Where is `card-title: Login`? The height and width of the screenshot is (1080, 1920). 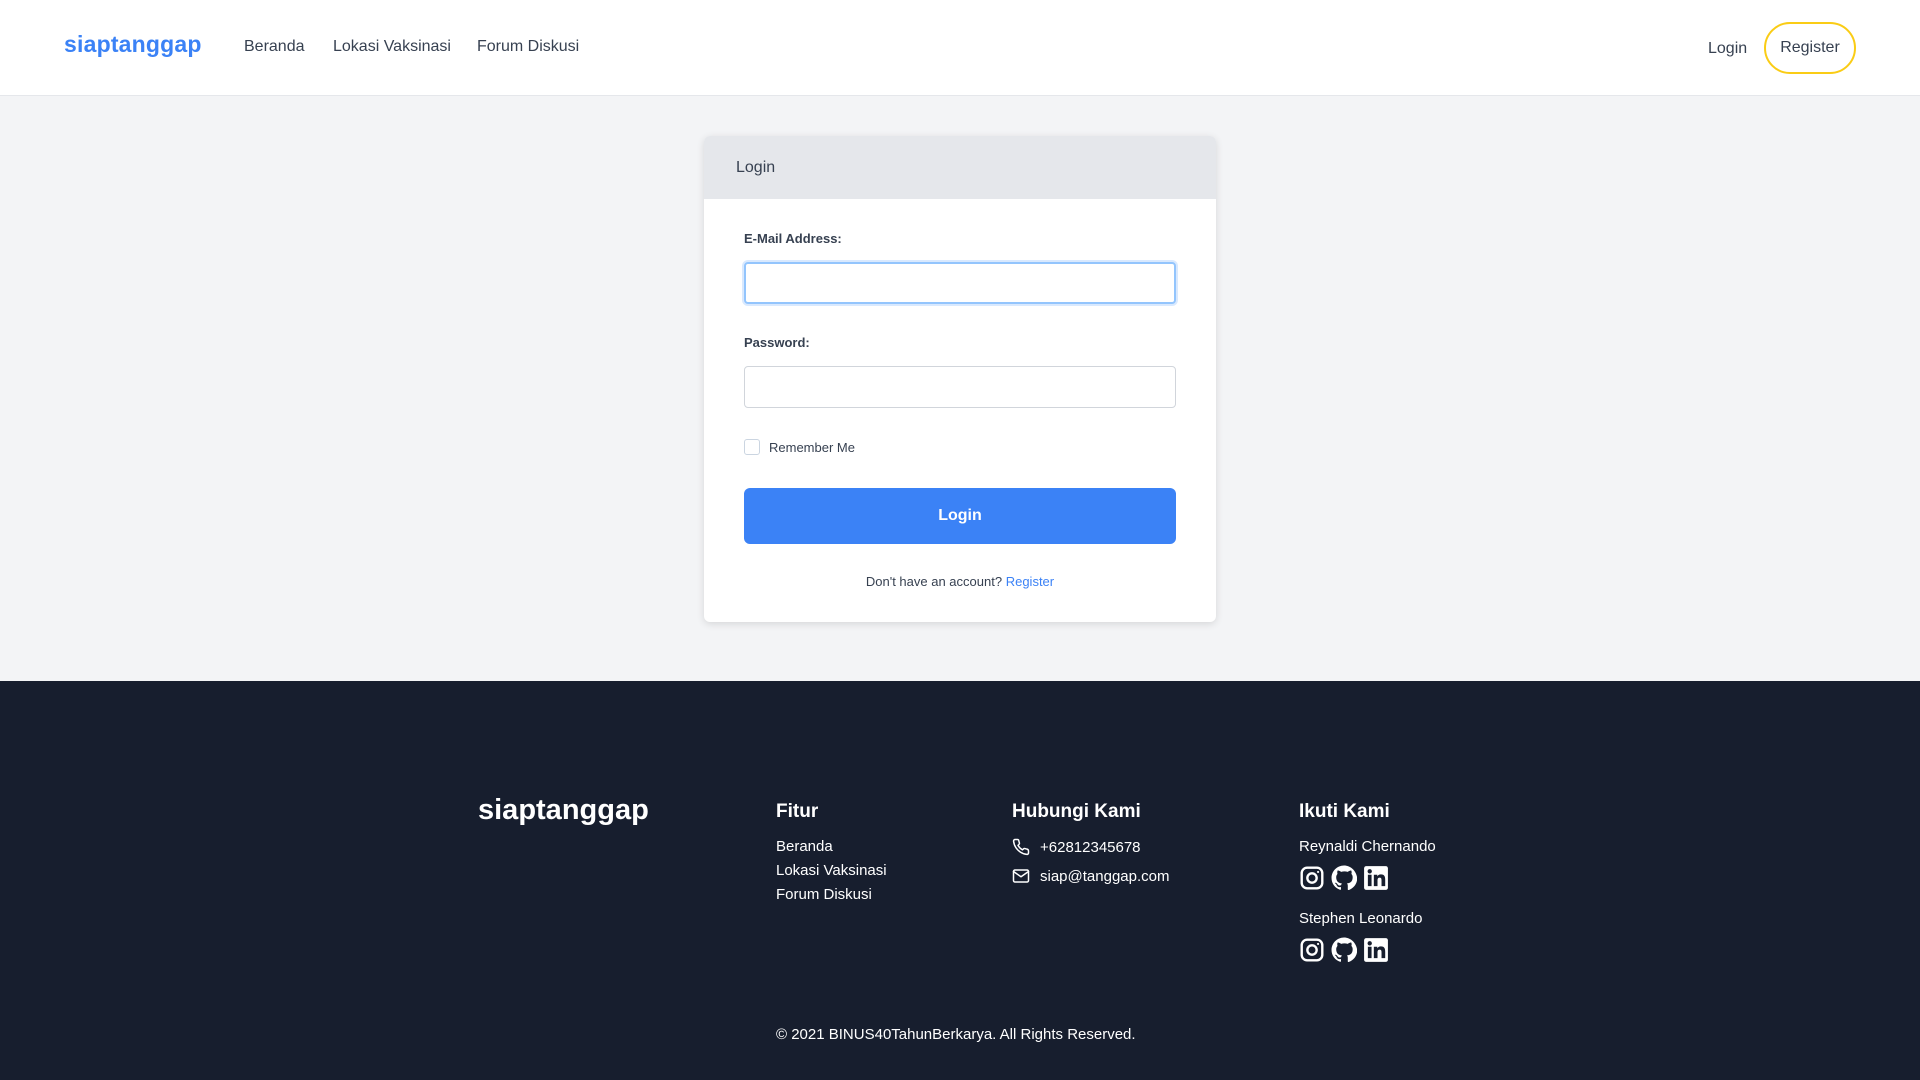
card-title: Login is located at coordinates (756, 167).